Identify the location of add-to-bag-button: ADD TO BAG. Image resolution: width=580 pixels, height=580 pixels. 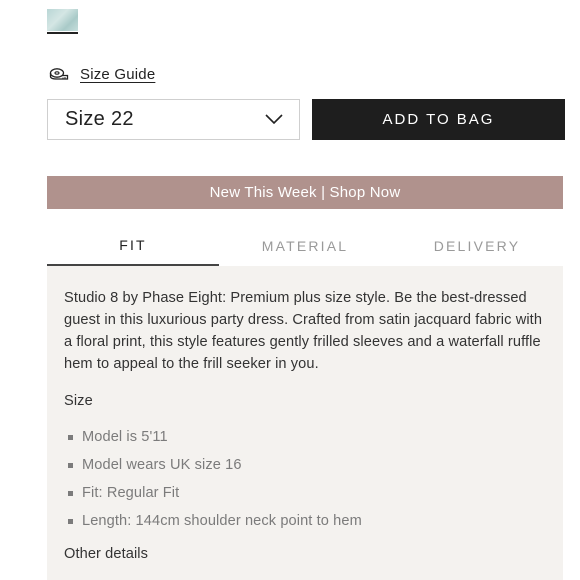
(438, 119).